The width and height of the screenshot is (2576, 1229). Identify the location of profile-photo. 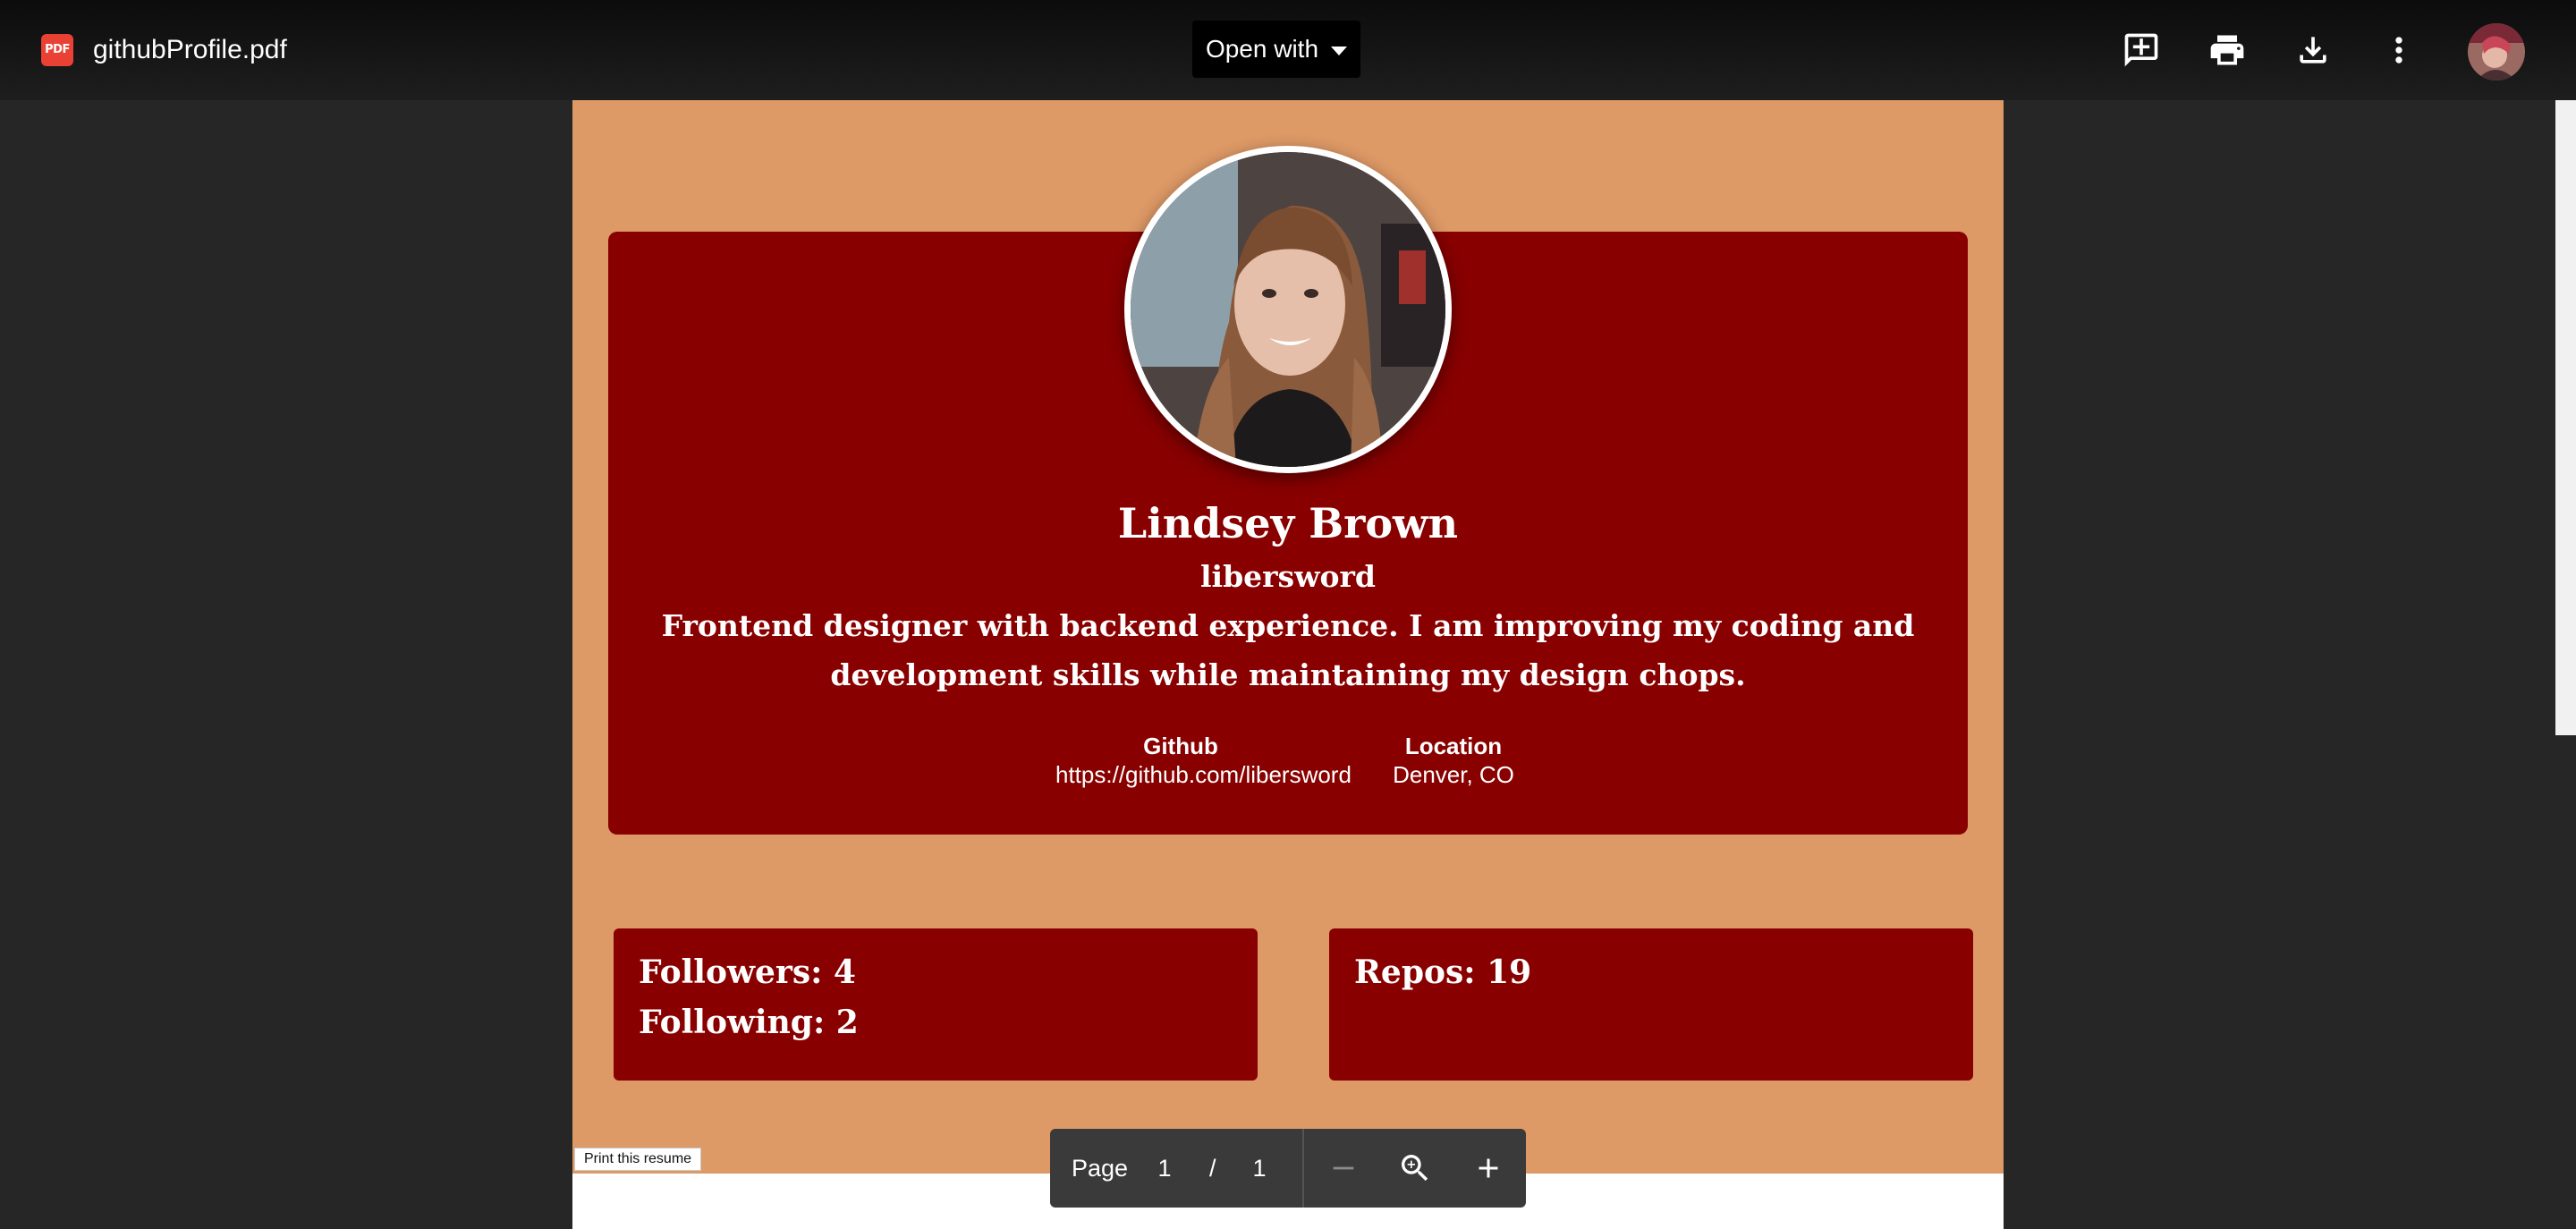
(1288, 309).